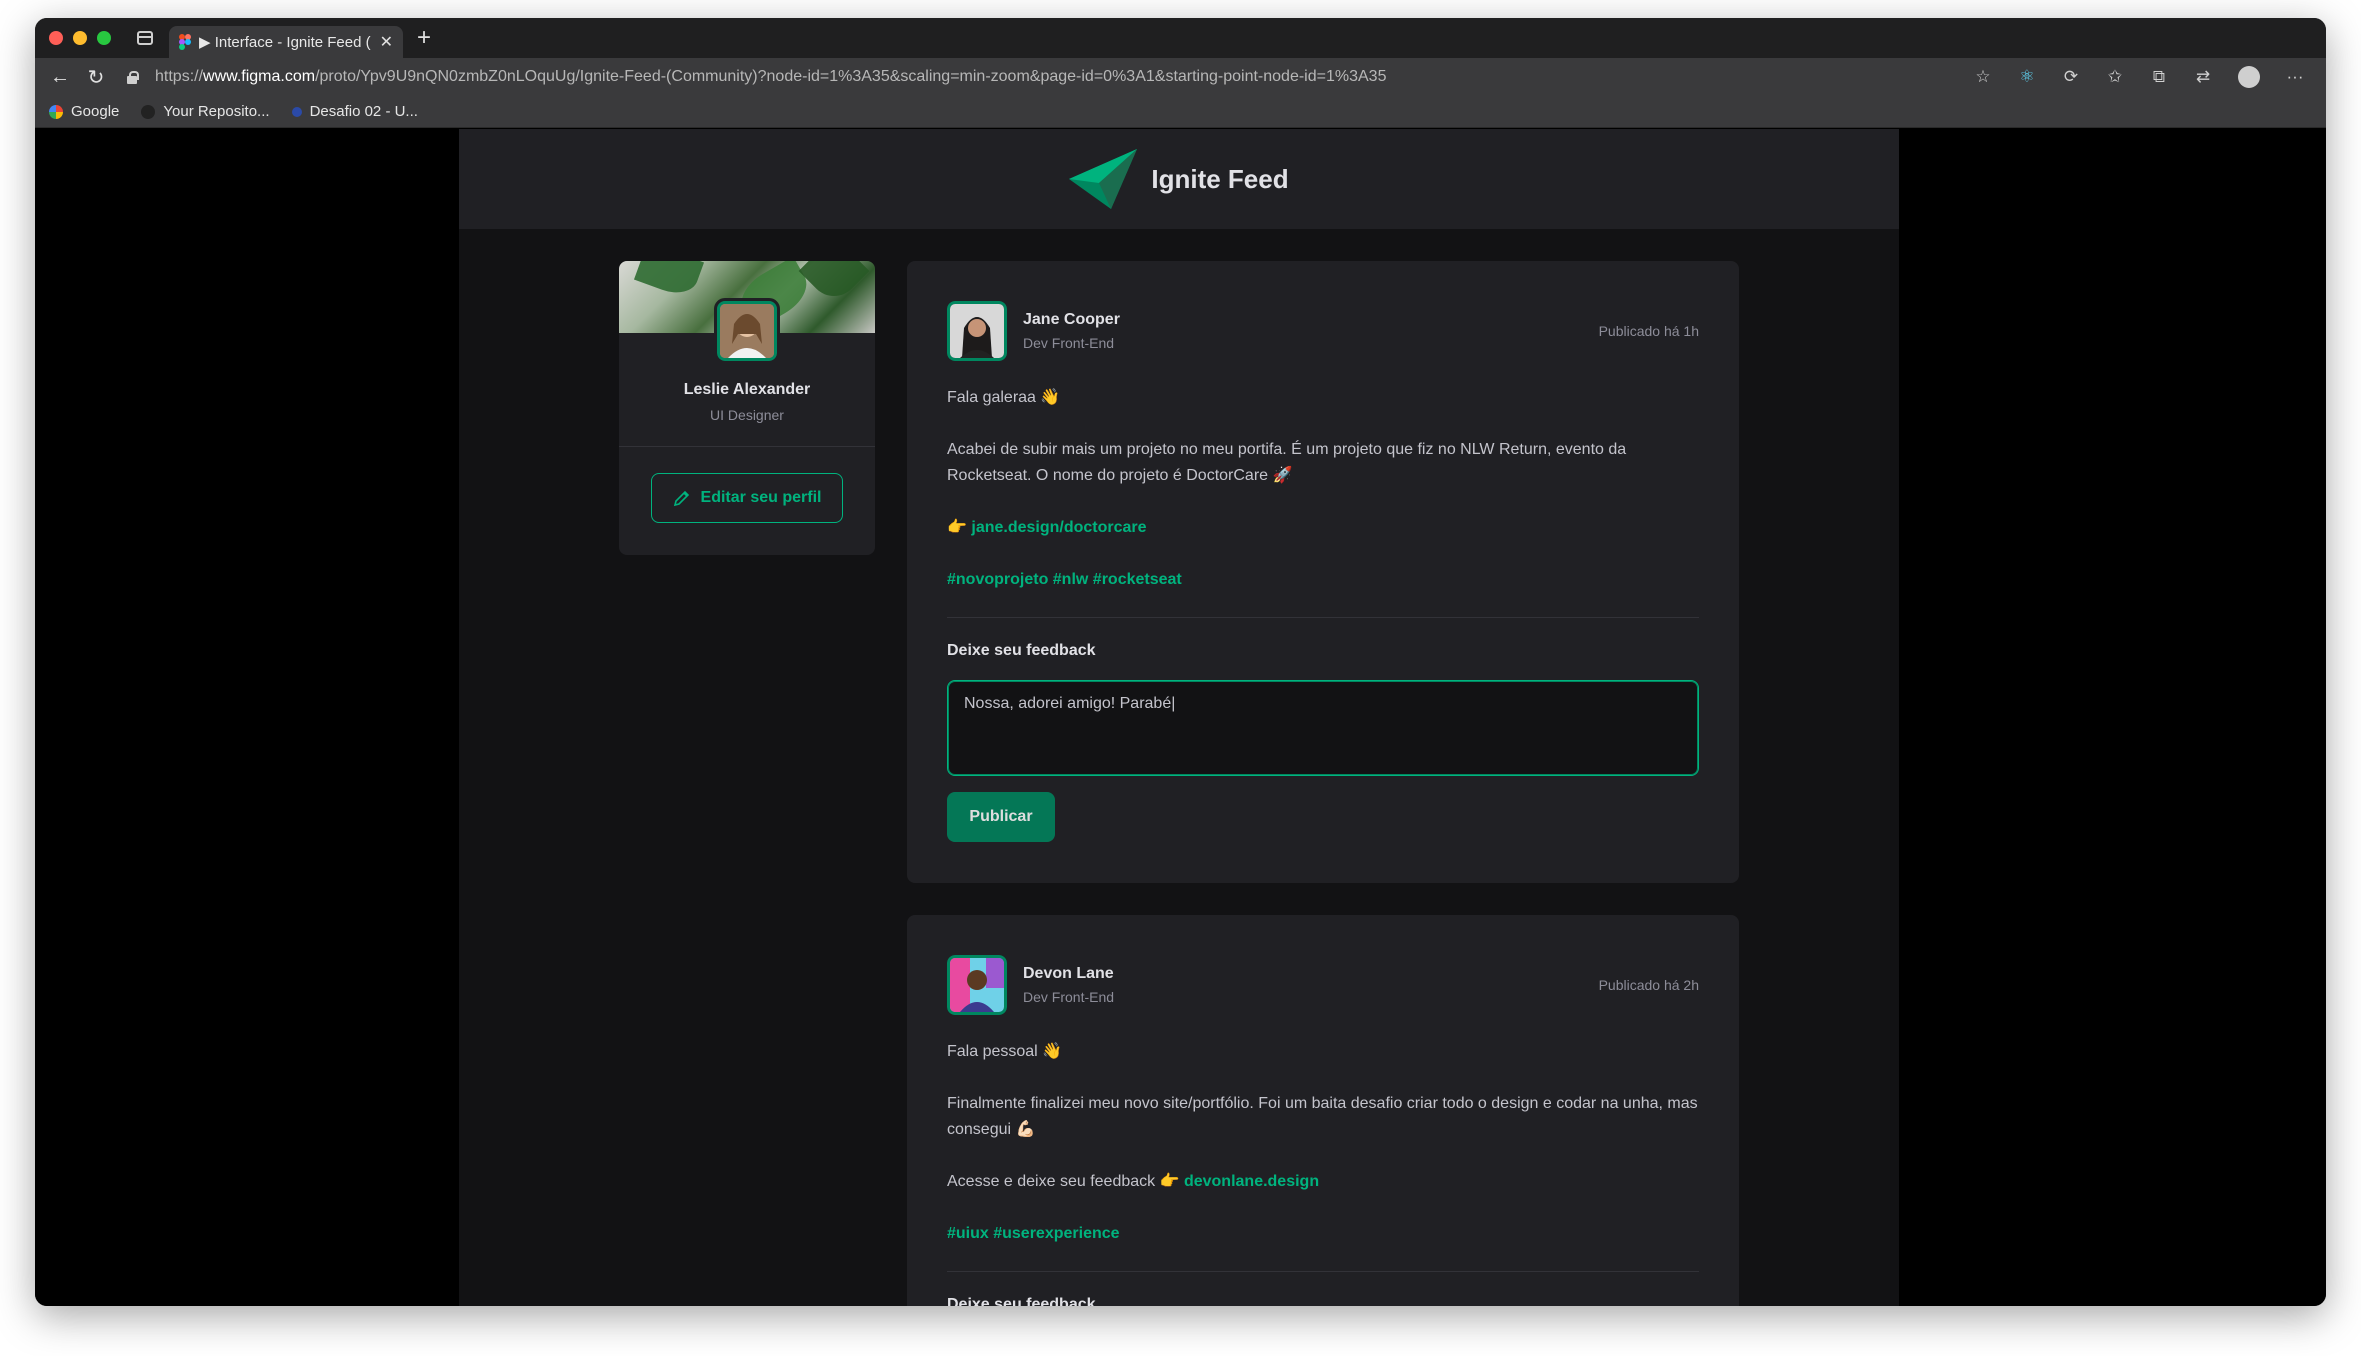  Describe the element at coordinates (386, 42) in the screenshot. I see `close-tab-icon: ✕` at that location.